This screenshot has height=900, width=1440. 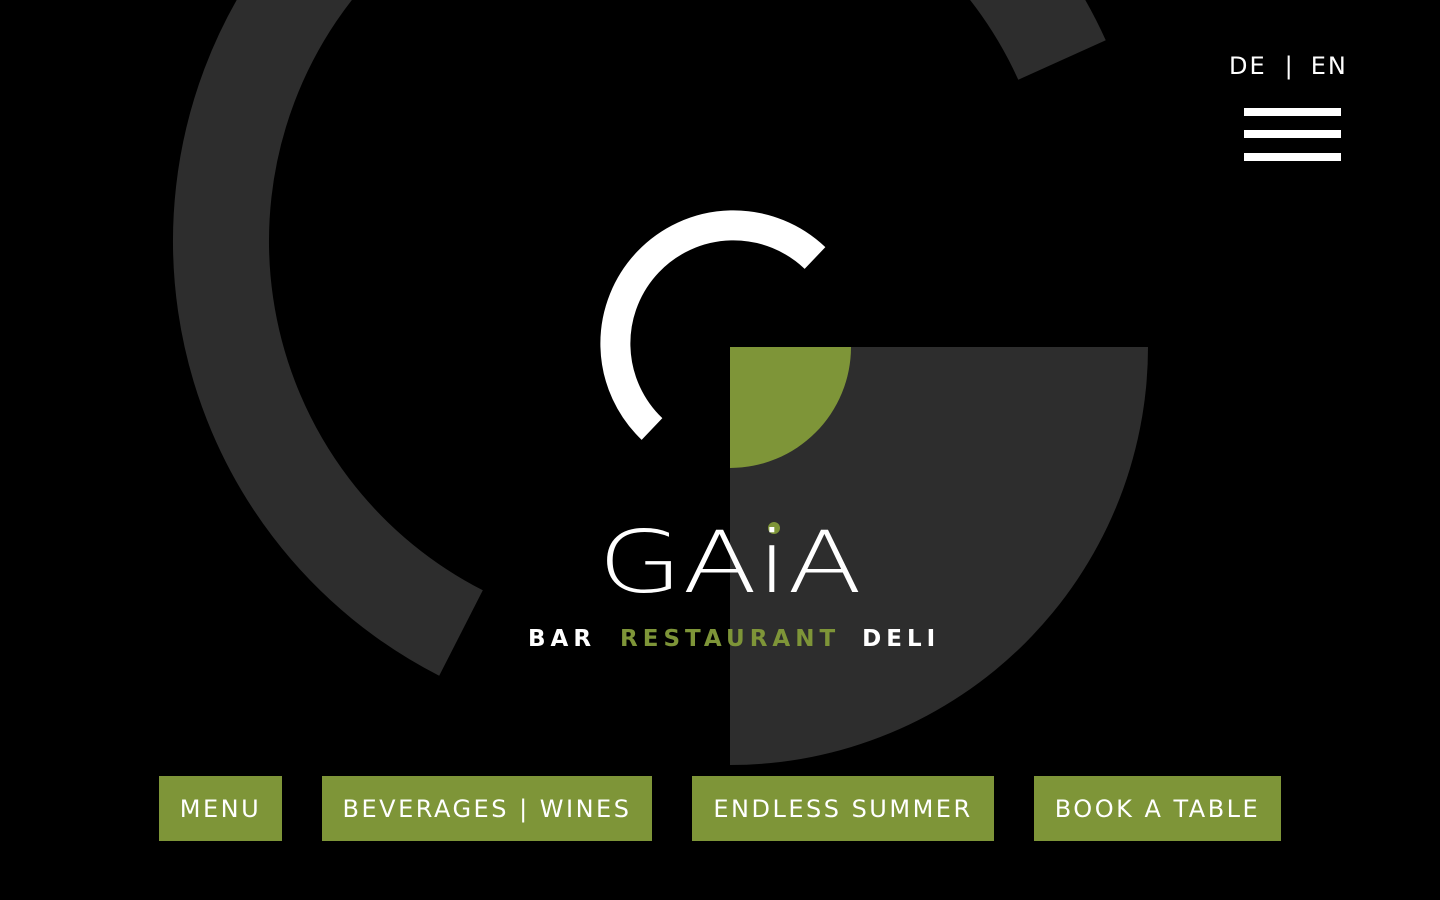 What do you see at coordinates (901, 639) in the screenshot?
I see `tagline-deli: DELI` at bounding box center [901, 639].